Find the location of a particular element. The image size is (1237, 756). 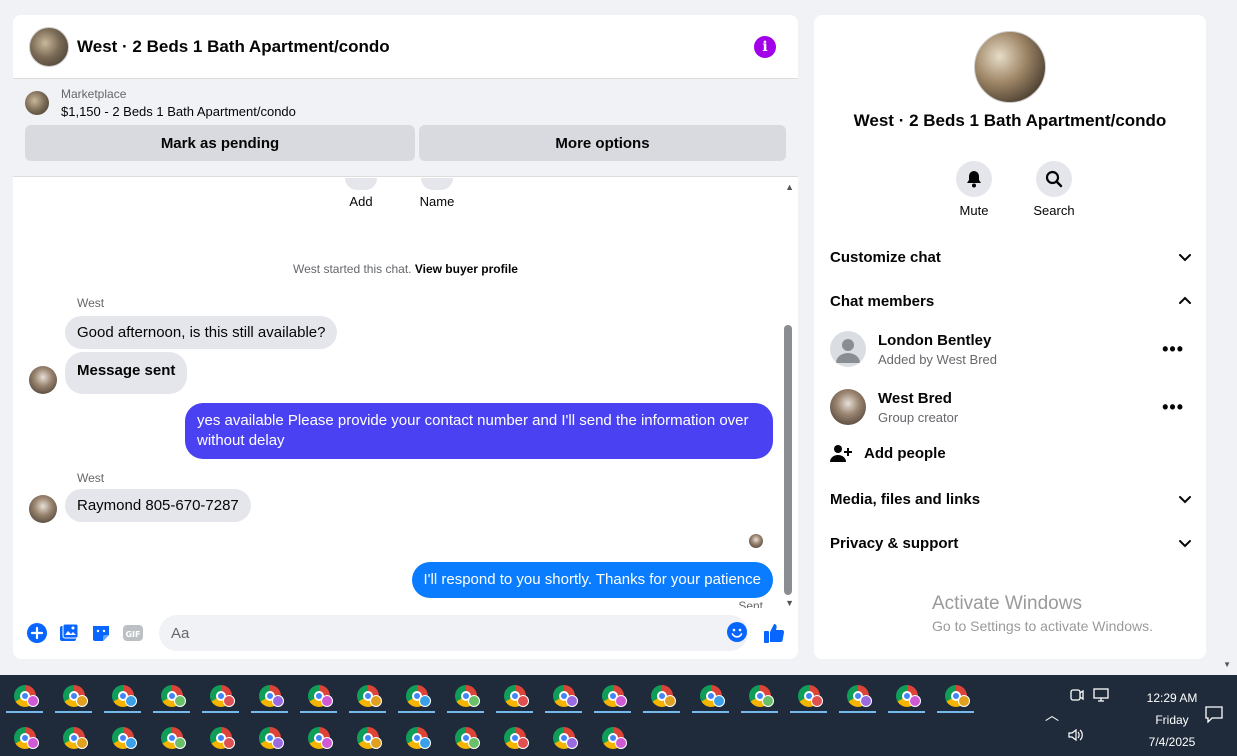

chat-avatar is located at coordinates (49, 46).